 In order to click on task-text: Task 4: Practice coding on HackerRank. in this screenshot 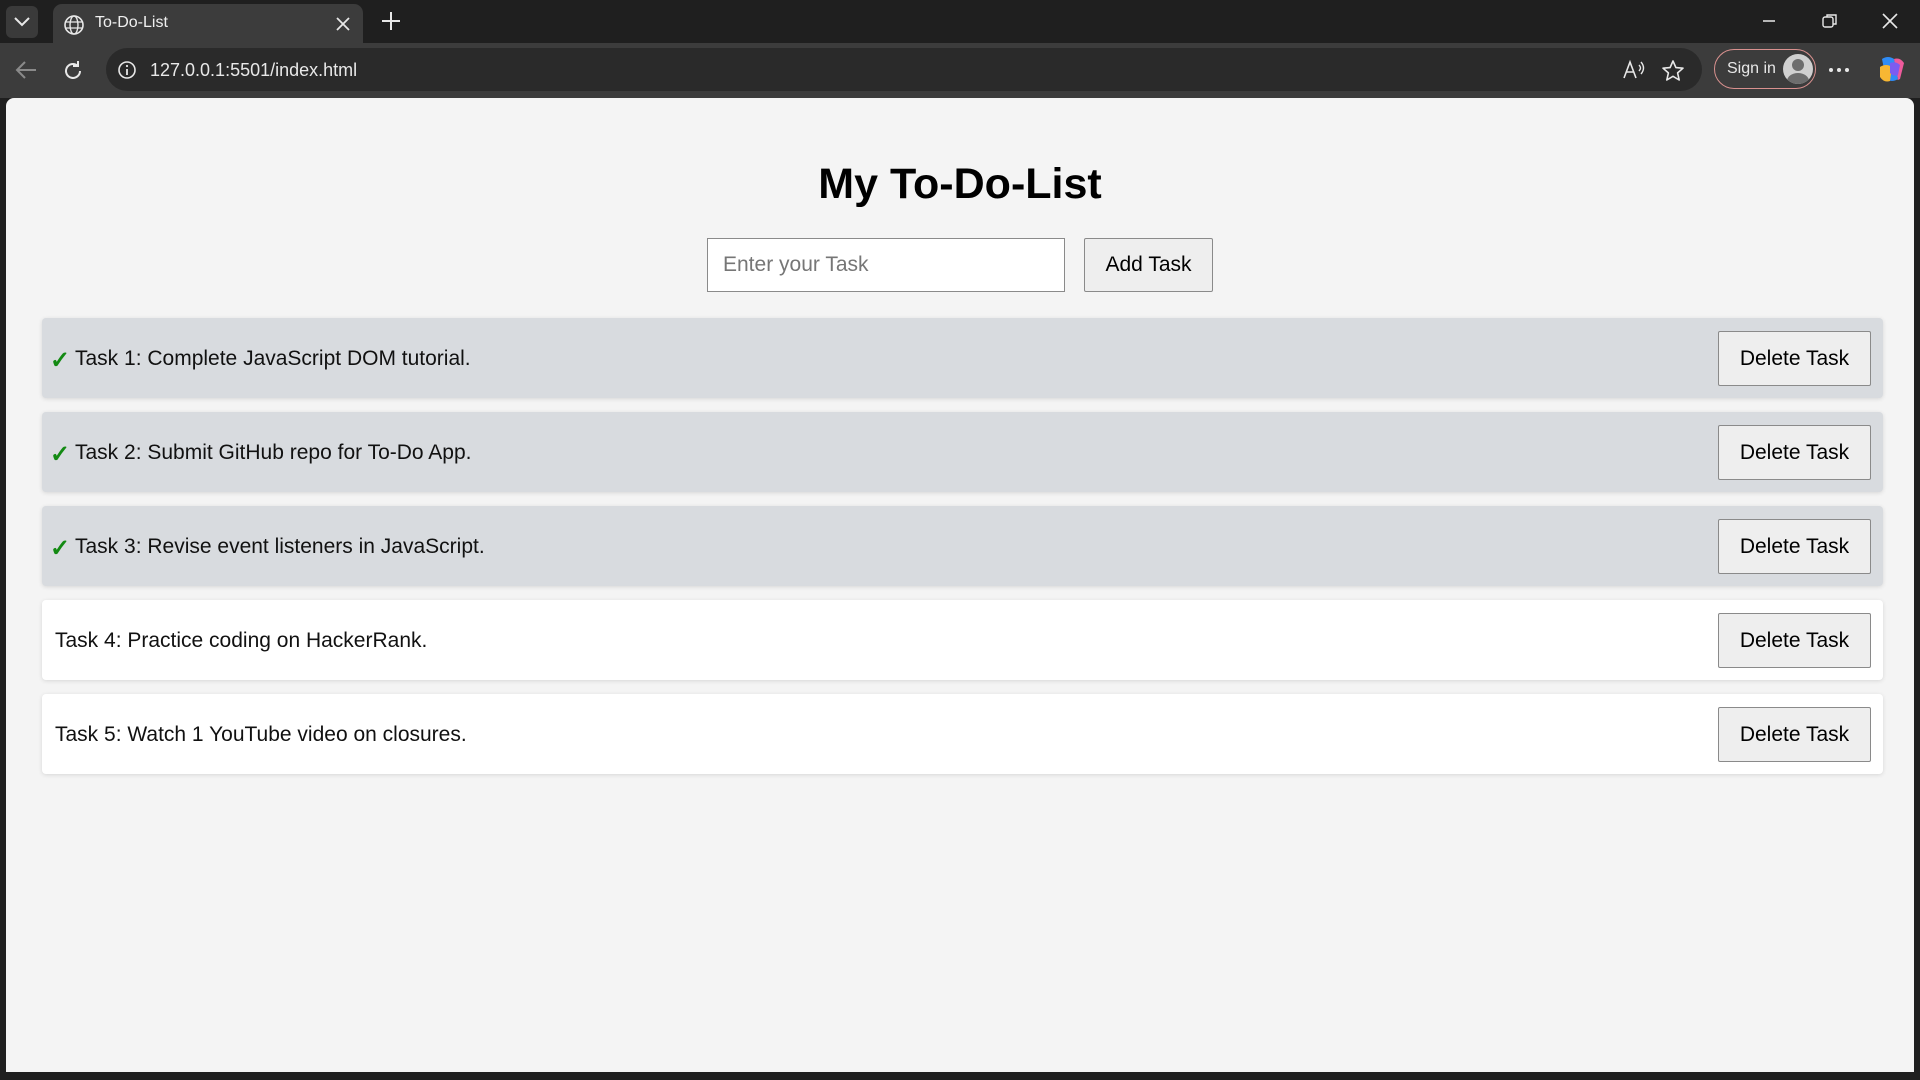, I will do `click(241, 640)`.